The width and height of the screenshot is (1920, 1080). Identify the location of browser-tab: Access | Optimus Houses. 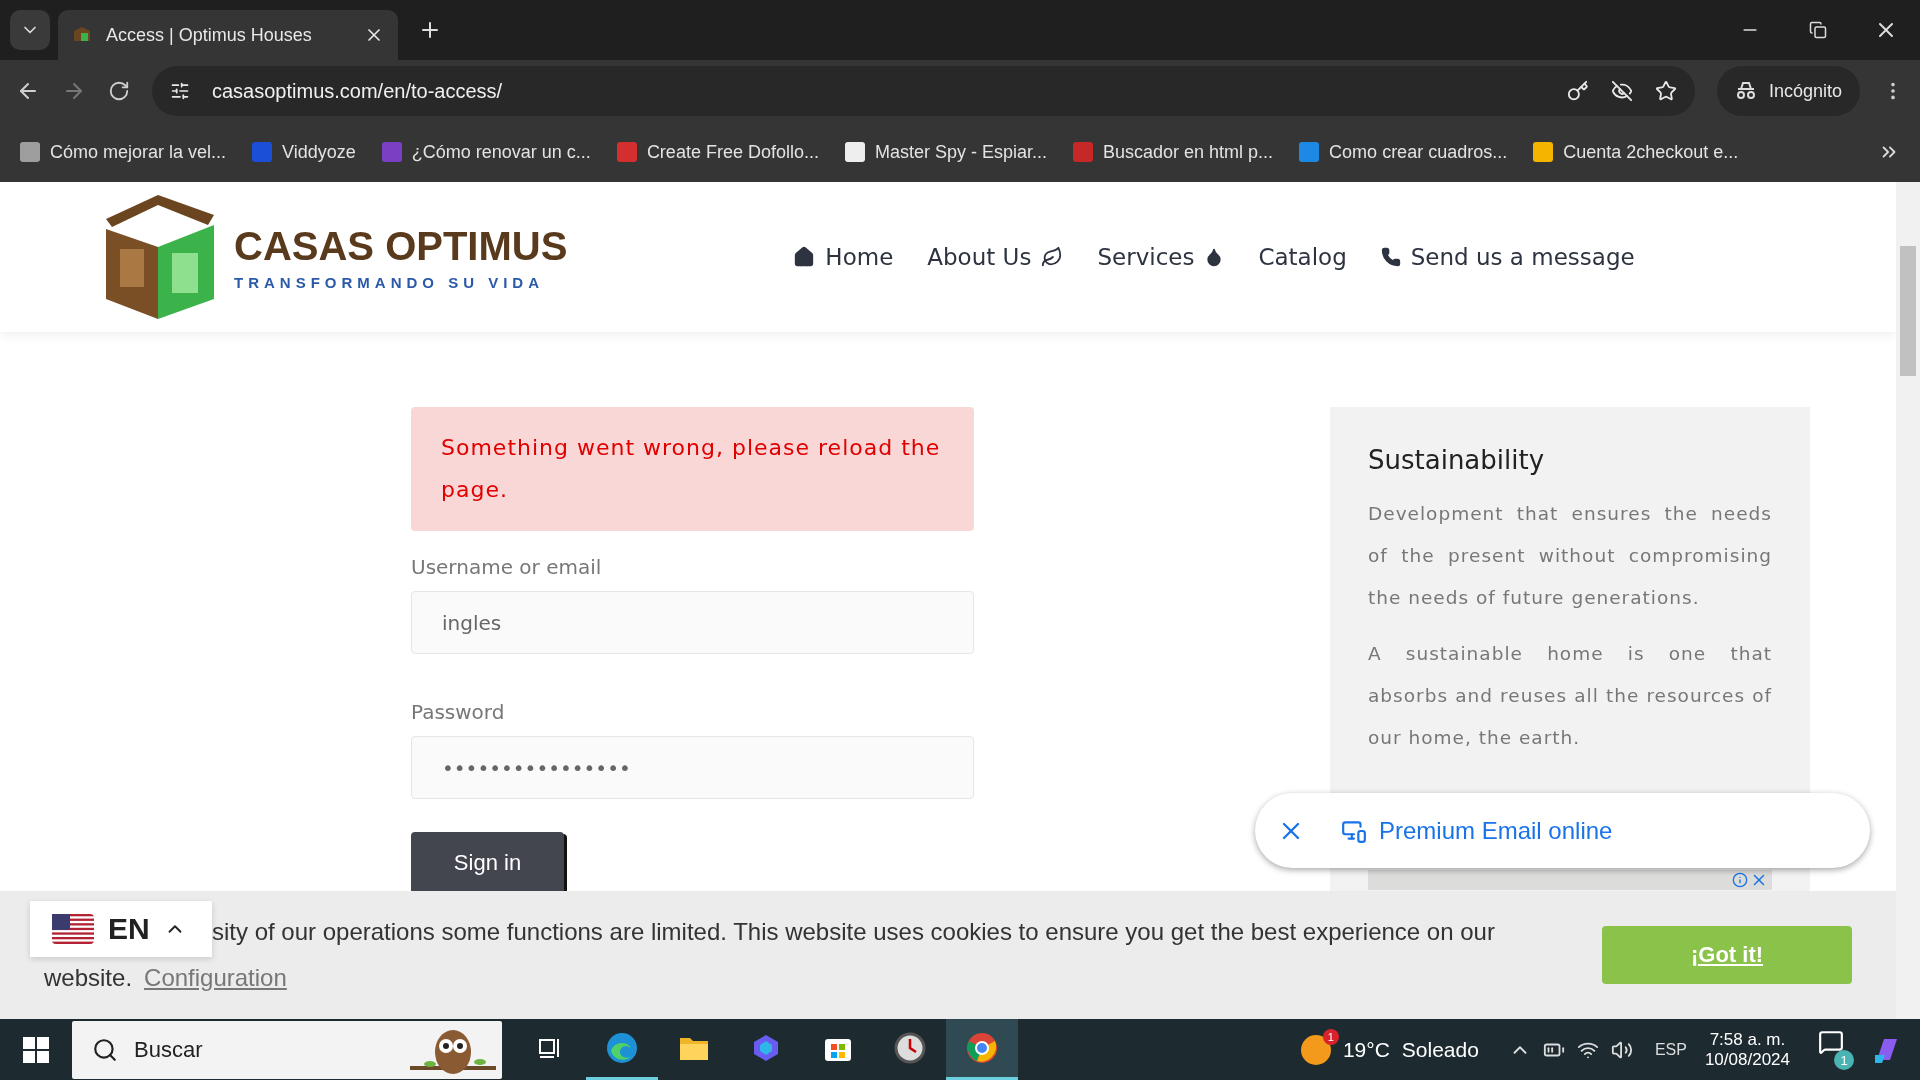
(228, 35).